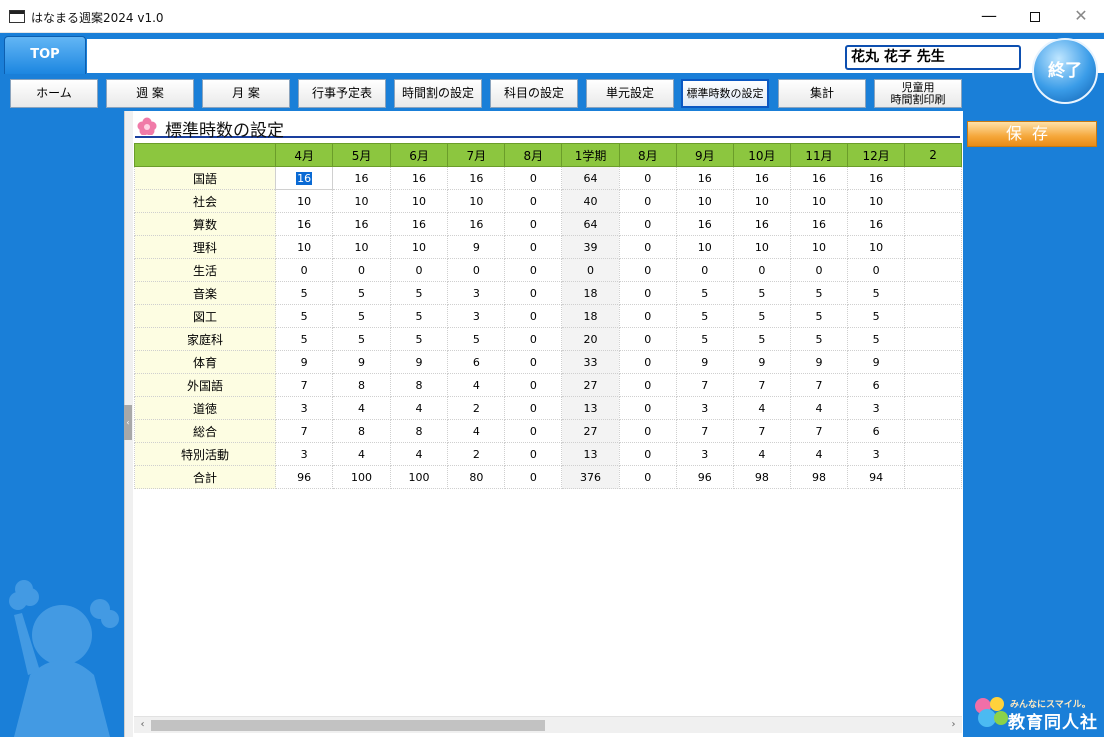  Describe the element at coordinates (590, 224) in the screenshot. I see `hours-cell: 64` at that location.